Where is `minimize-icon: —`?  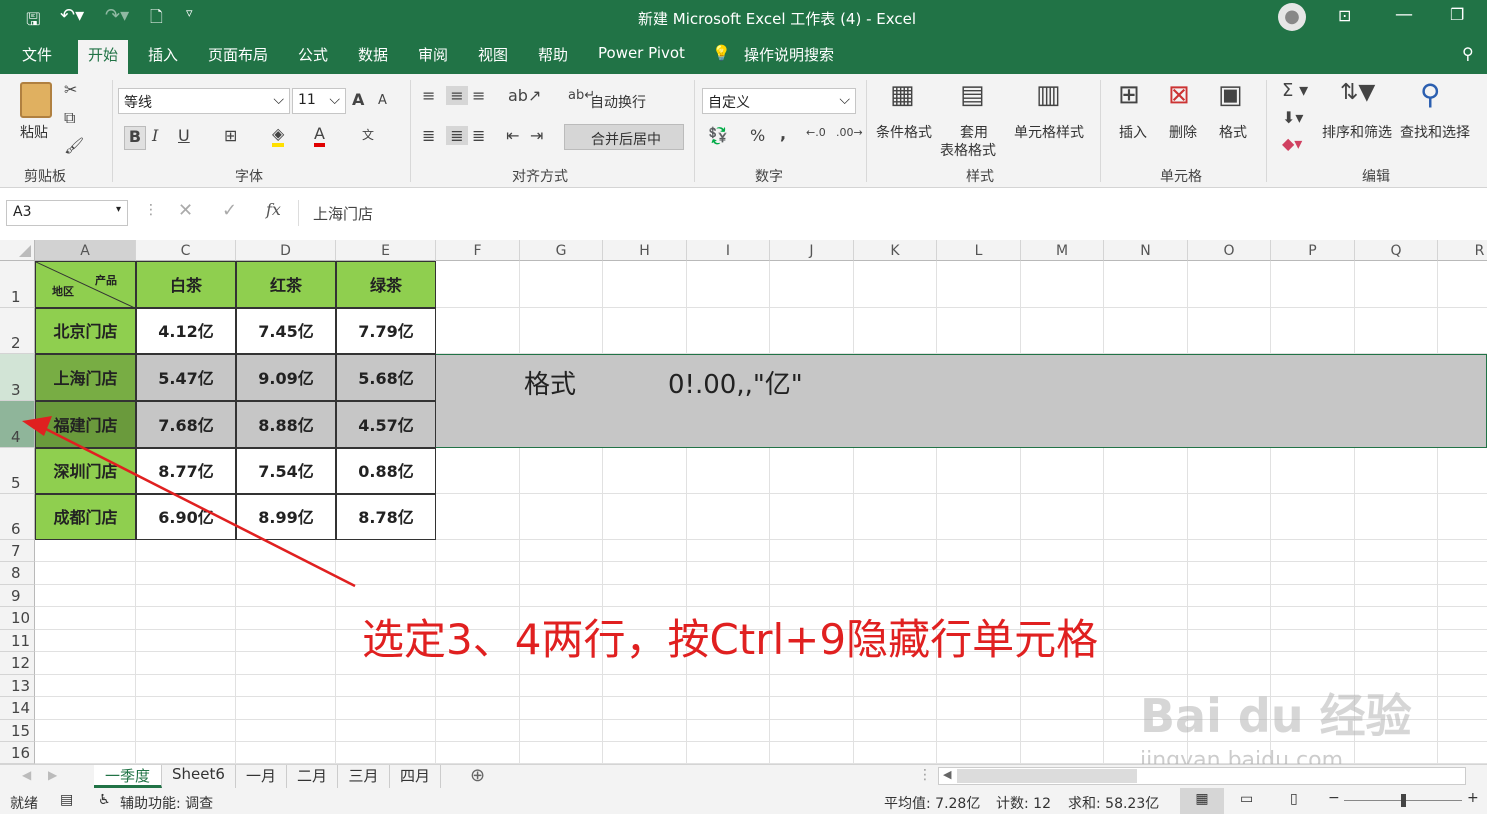
minimize-icon: — is located at coordinates (1404, 14).